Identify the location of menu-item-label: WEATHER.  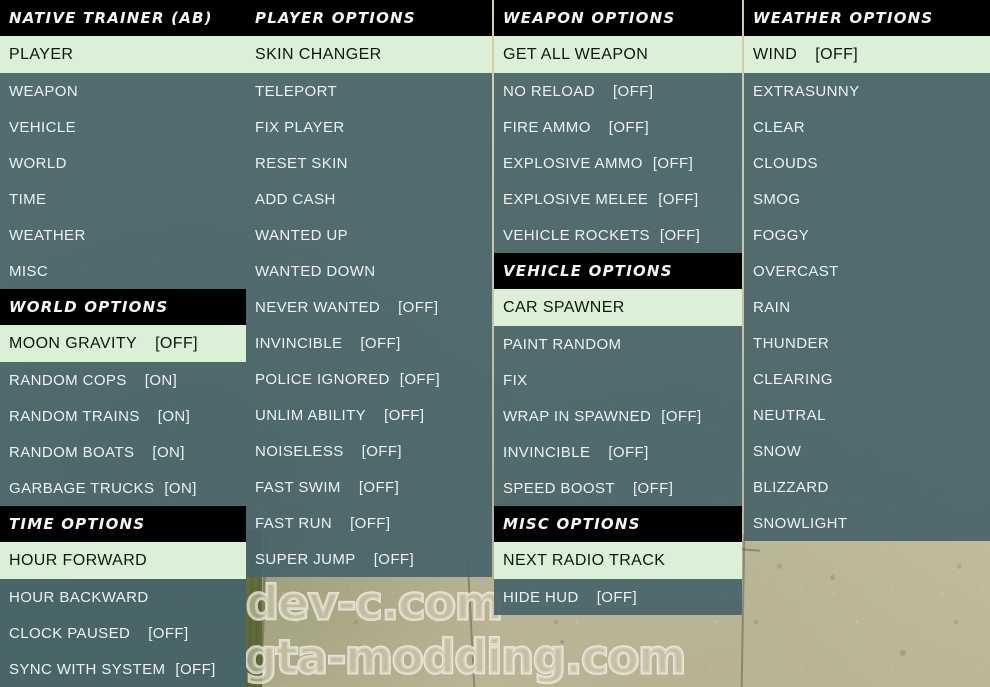
(47, 235).